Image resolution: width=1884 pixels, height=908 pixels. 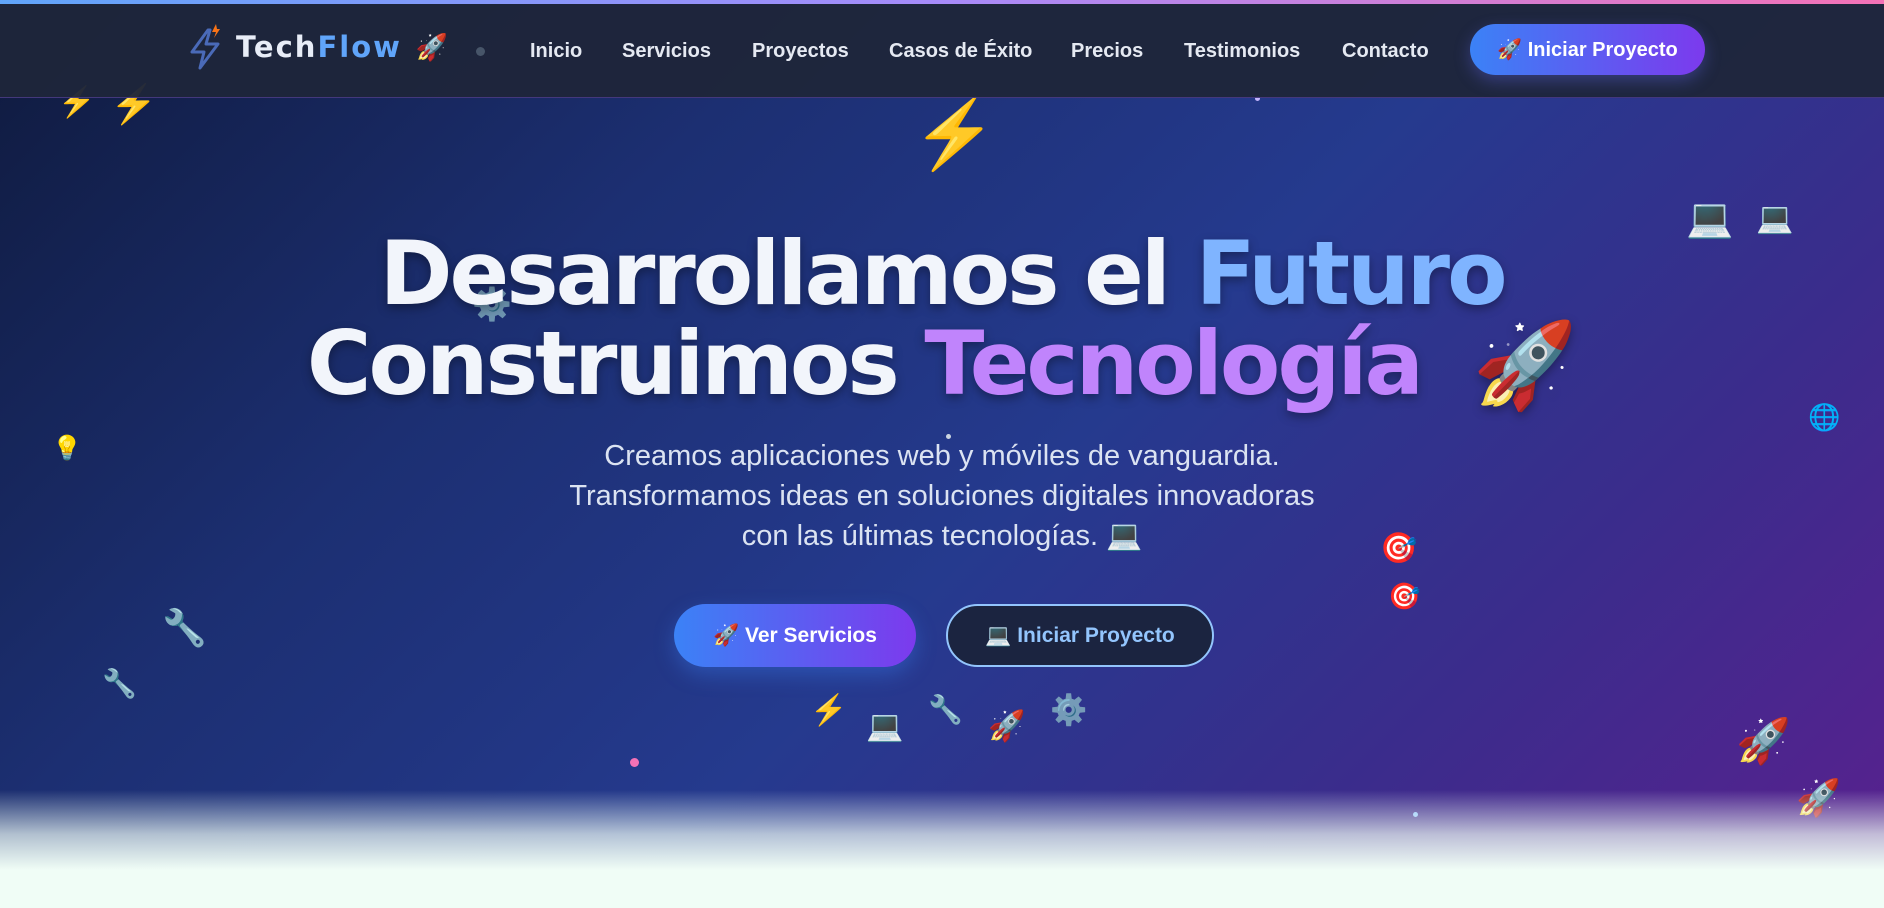 What do you see at coordinates (1587, 49) in the screenshot?
I see `iniciar-proyecto-nav-button: 🚀 Iniciar Proyecto` at bounding box center [1587, 49].